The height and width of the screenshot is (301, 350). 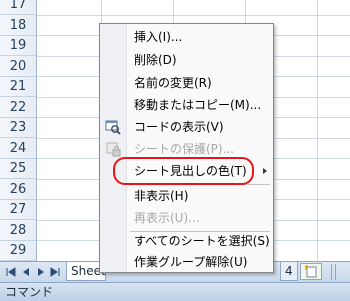 I want to click on menu-item-label: 作業グループ解除(U), so click(x=191, y=262).